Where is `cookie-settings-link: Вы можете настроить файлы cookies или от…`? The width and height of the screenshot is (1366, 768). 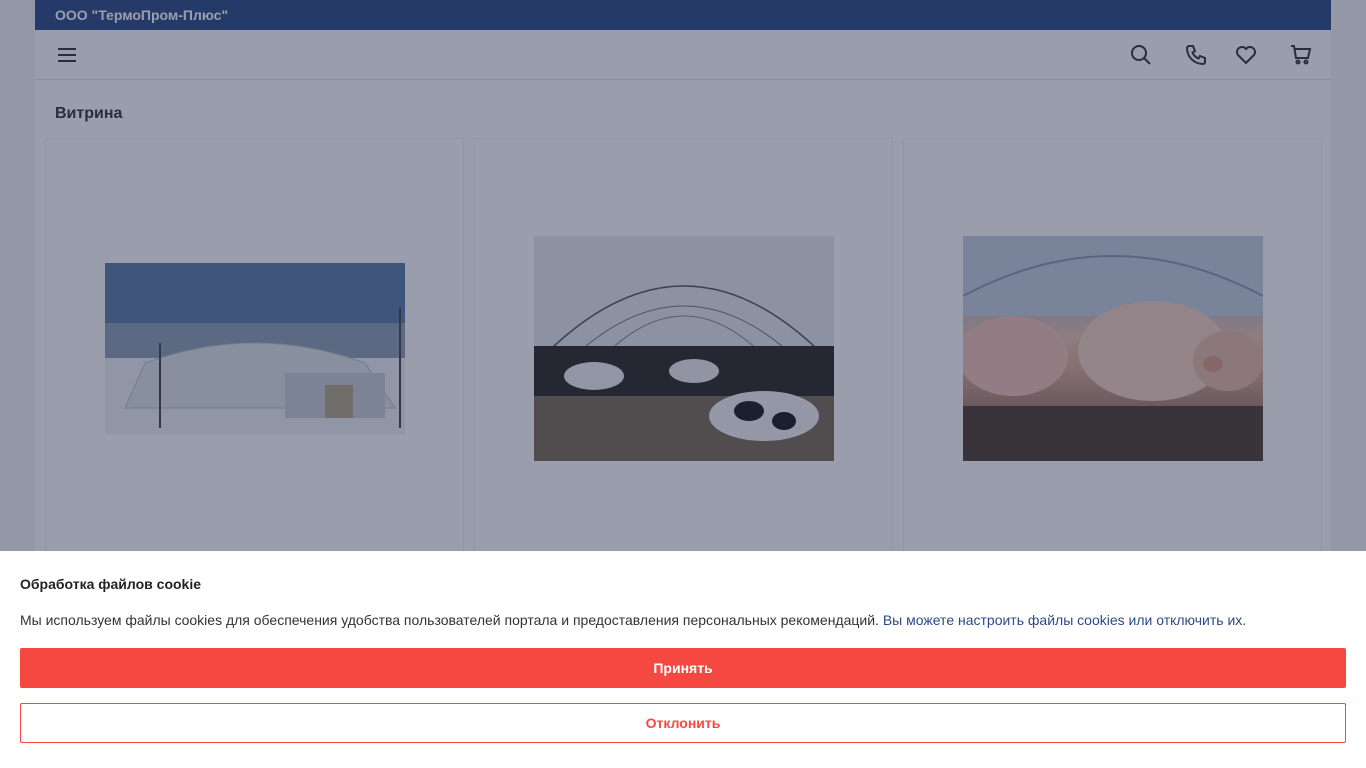 cookie-settings-link: Вы можете настроить файлы cookies или от… is located at coordinates (1064, 620).